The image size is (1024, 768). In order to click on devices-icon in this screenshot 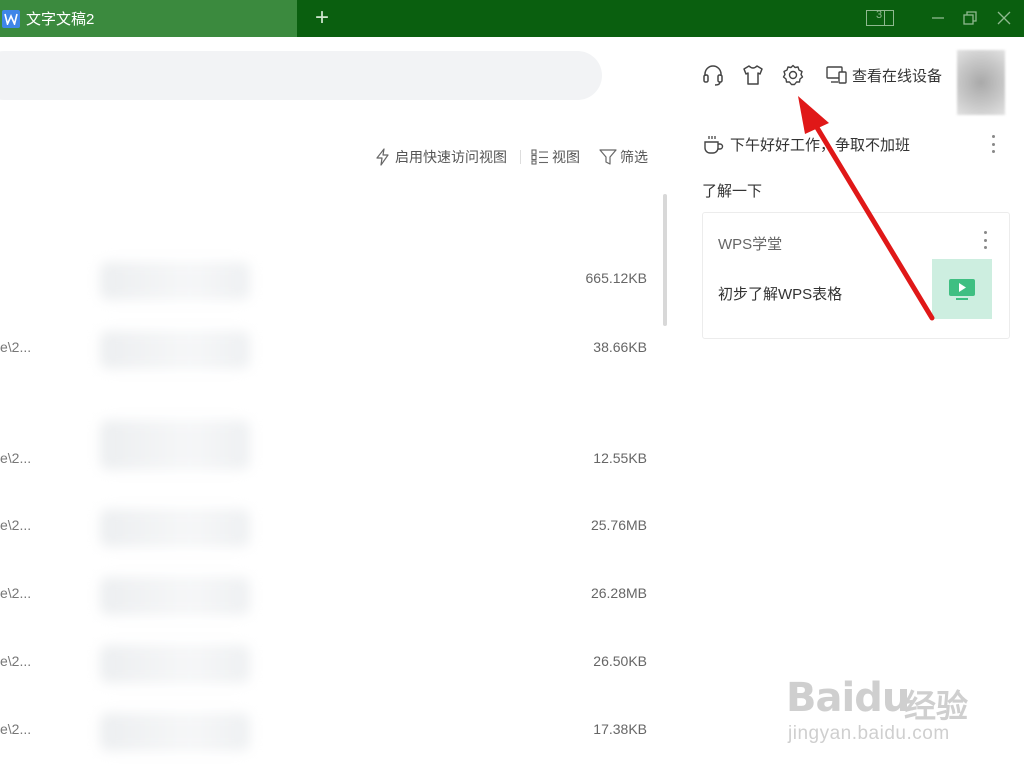, I will do `click(836, 75)`.